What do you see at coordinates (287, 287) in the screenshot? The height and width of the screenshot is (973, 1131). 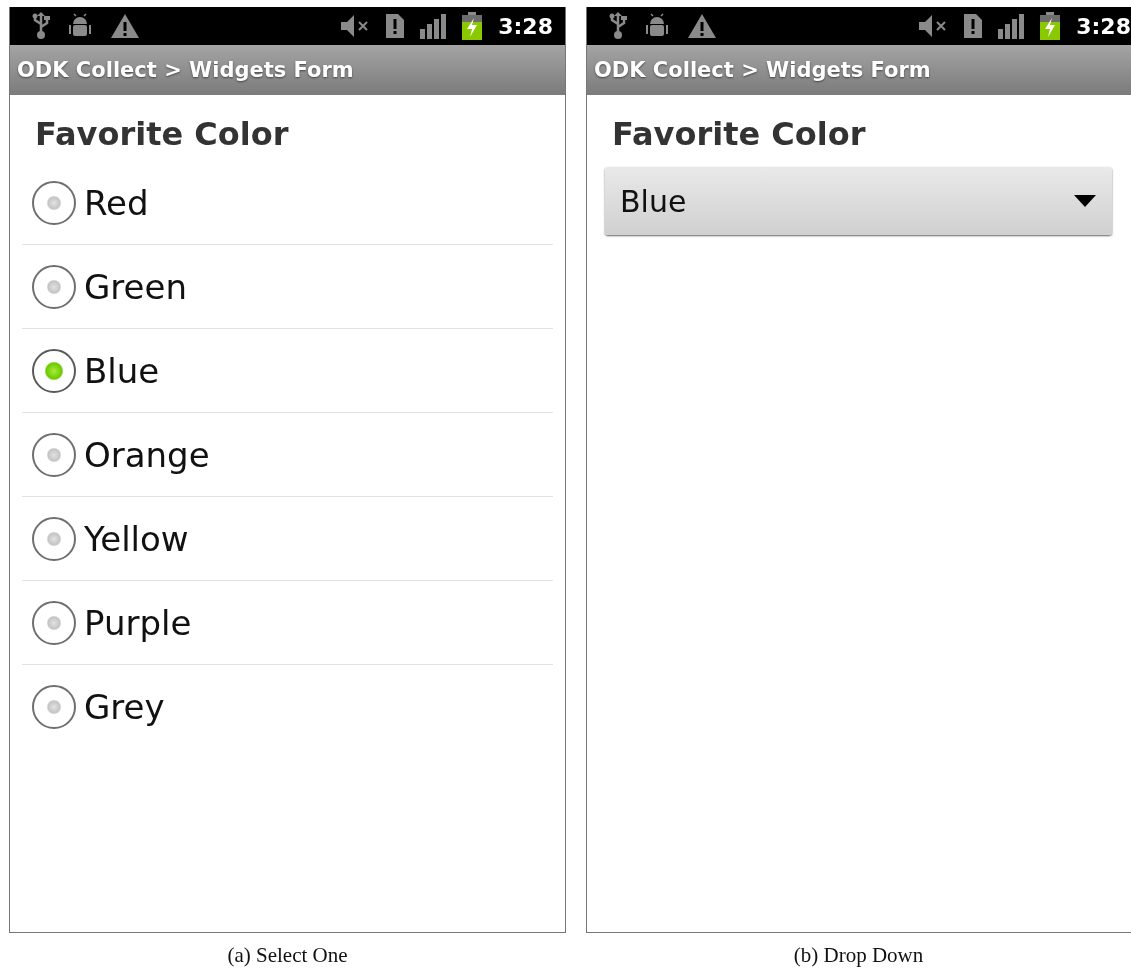 I see `radio-option: Green` at bounding box center [287, 287].